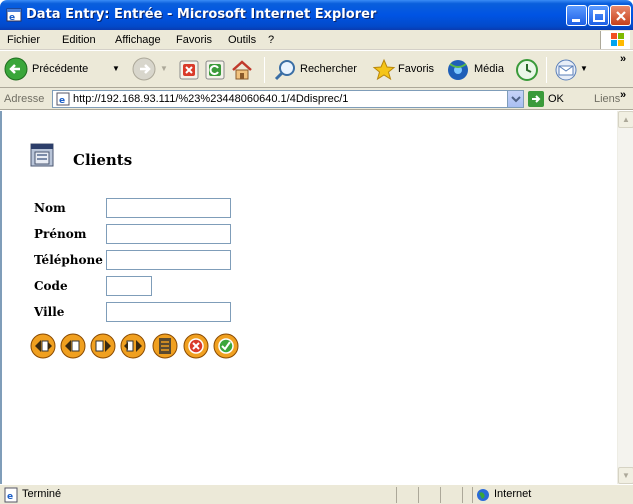  Describe the element at coordinates (68, 260) in the screenshot. I see `label-telephone: Téléphone` at that location.